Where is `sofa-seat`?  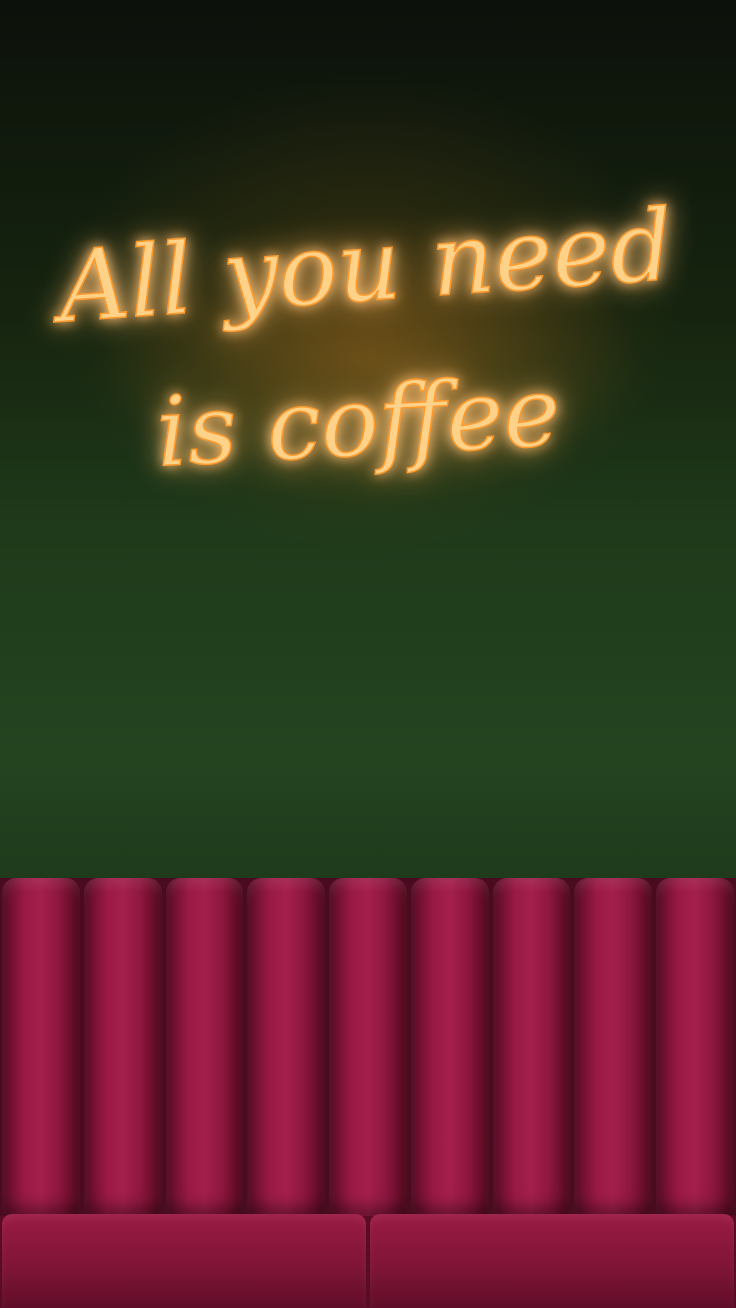
sofa-seat is located at coordinates (368, 1261).